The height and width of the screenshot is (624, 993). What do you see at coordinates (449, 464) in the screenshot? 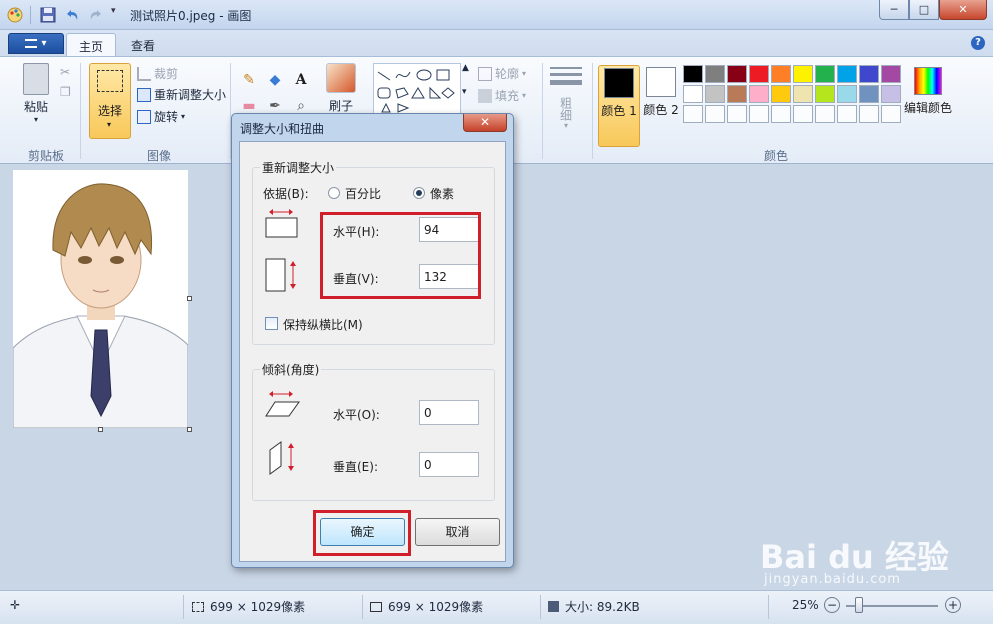
I see `skew-vertical-input` at bounding box center [449, 464].